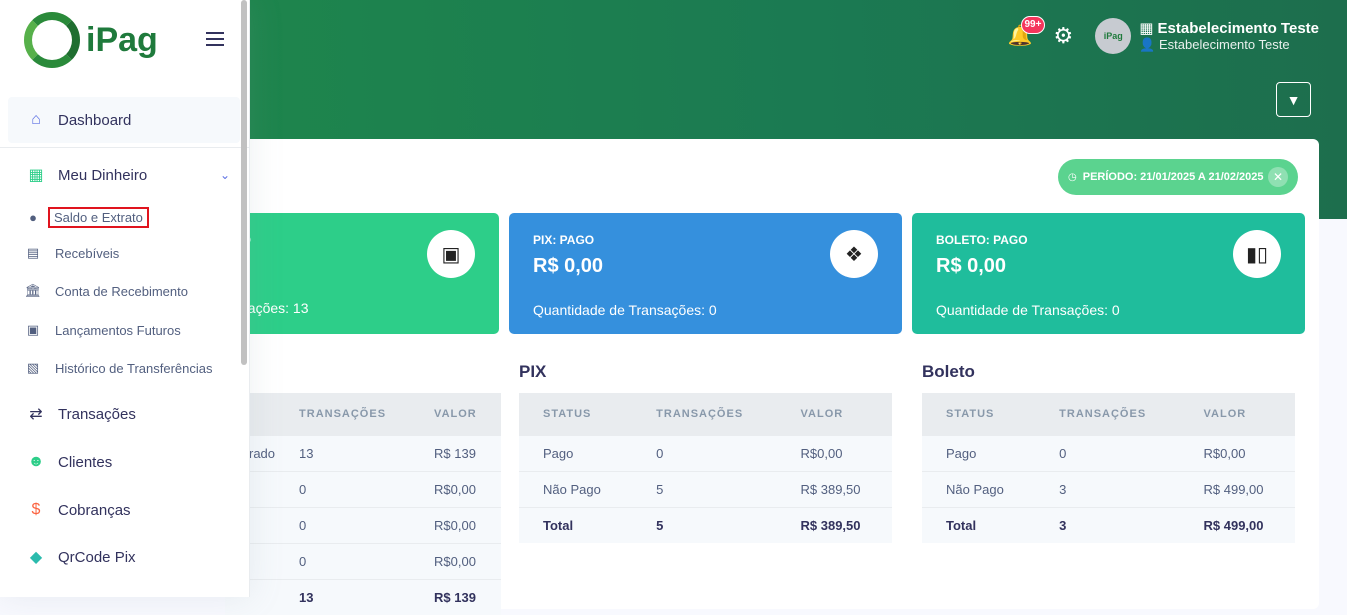 This screenshot has height=615, width=1347. Describe the element at coordinates (36, 557) in the screenshot. I see `pix-icon: ◆` at that location.